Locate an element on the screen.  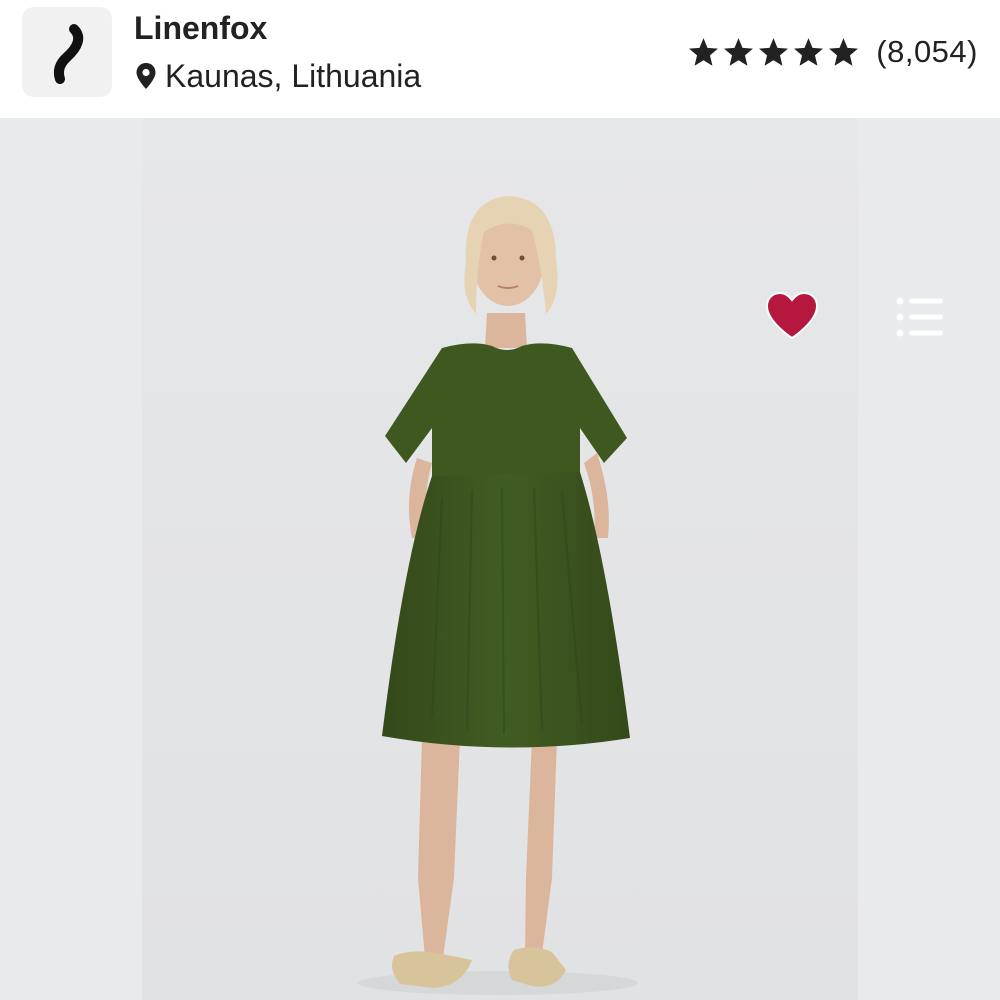
favorite-button is located at coordinates (792, 316).